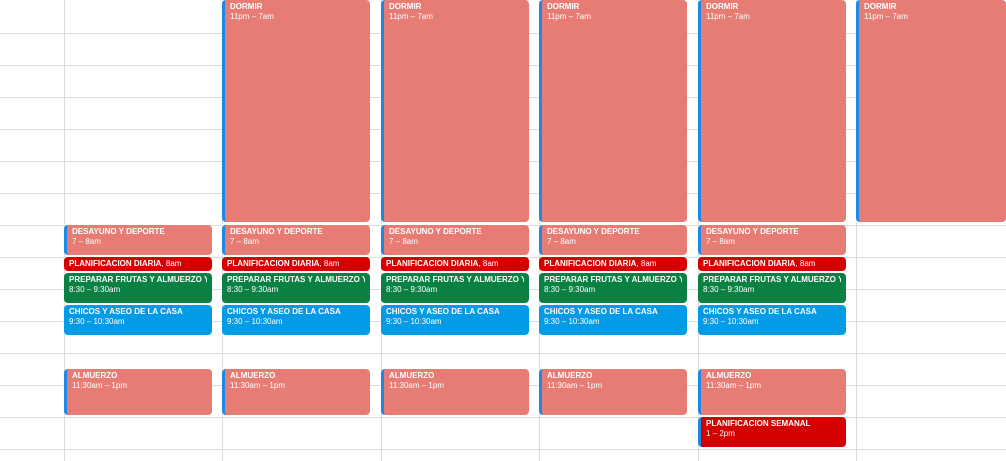 The image size is (1006, 461). What do you see at coordinates (720, 433) in the screenshot?
I see `event-time: 1 – 2pm` at bounding box center [720, 433].